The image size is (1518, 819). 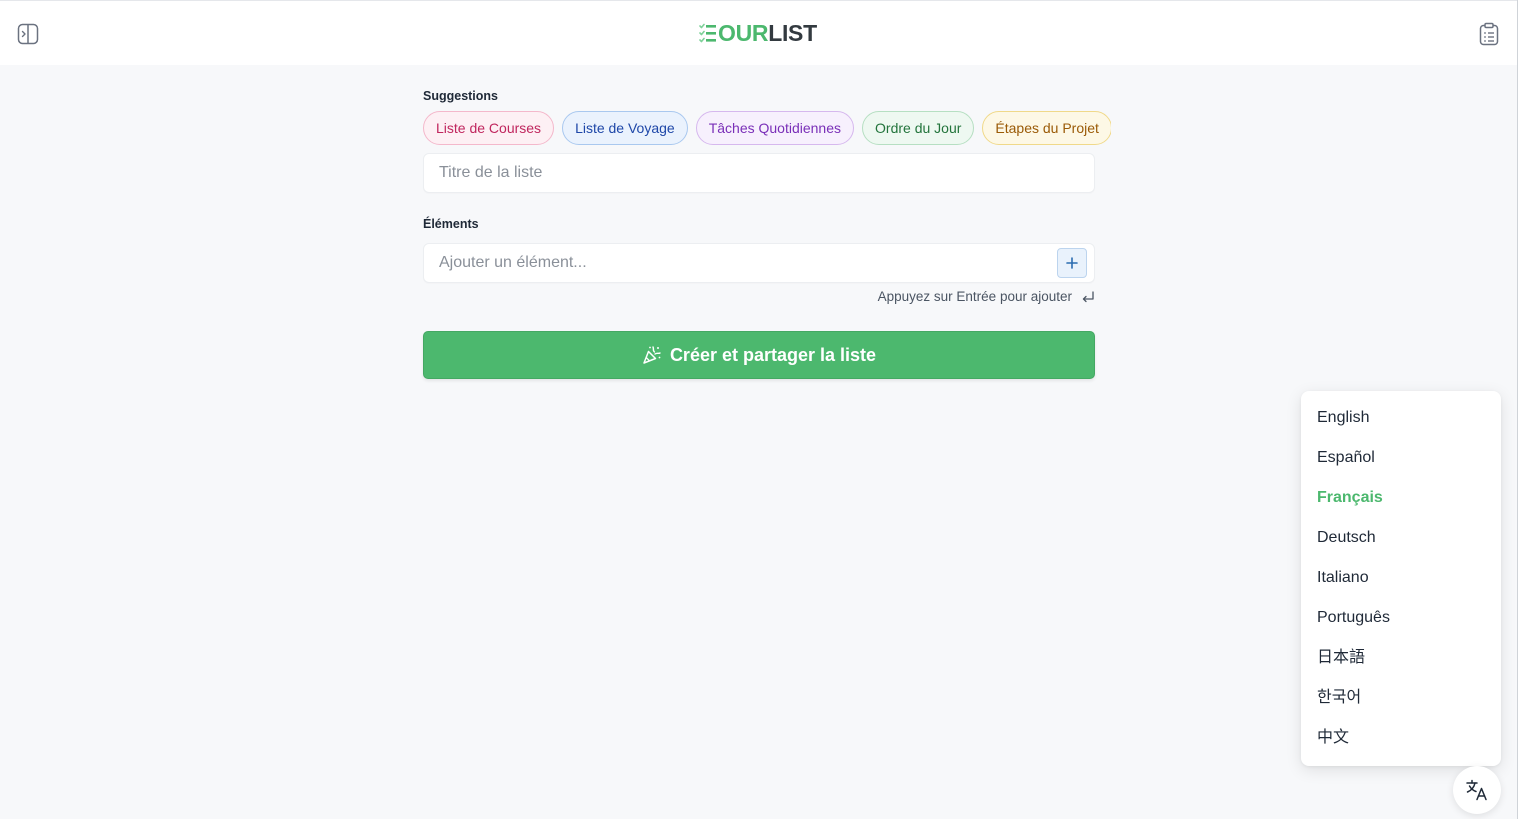 What do you see at coordinates (792, 32) in the screenshot?
I see `logo-text-list: LIST` at bounding box center [792, 32].